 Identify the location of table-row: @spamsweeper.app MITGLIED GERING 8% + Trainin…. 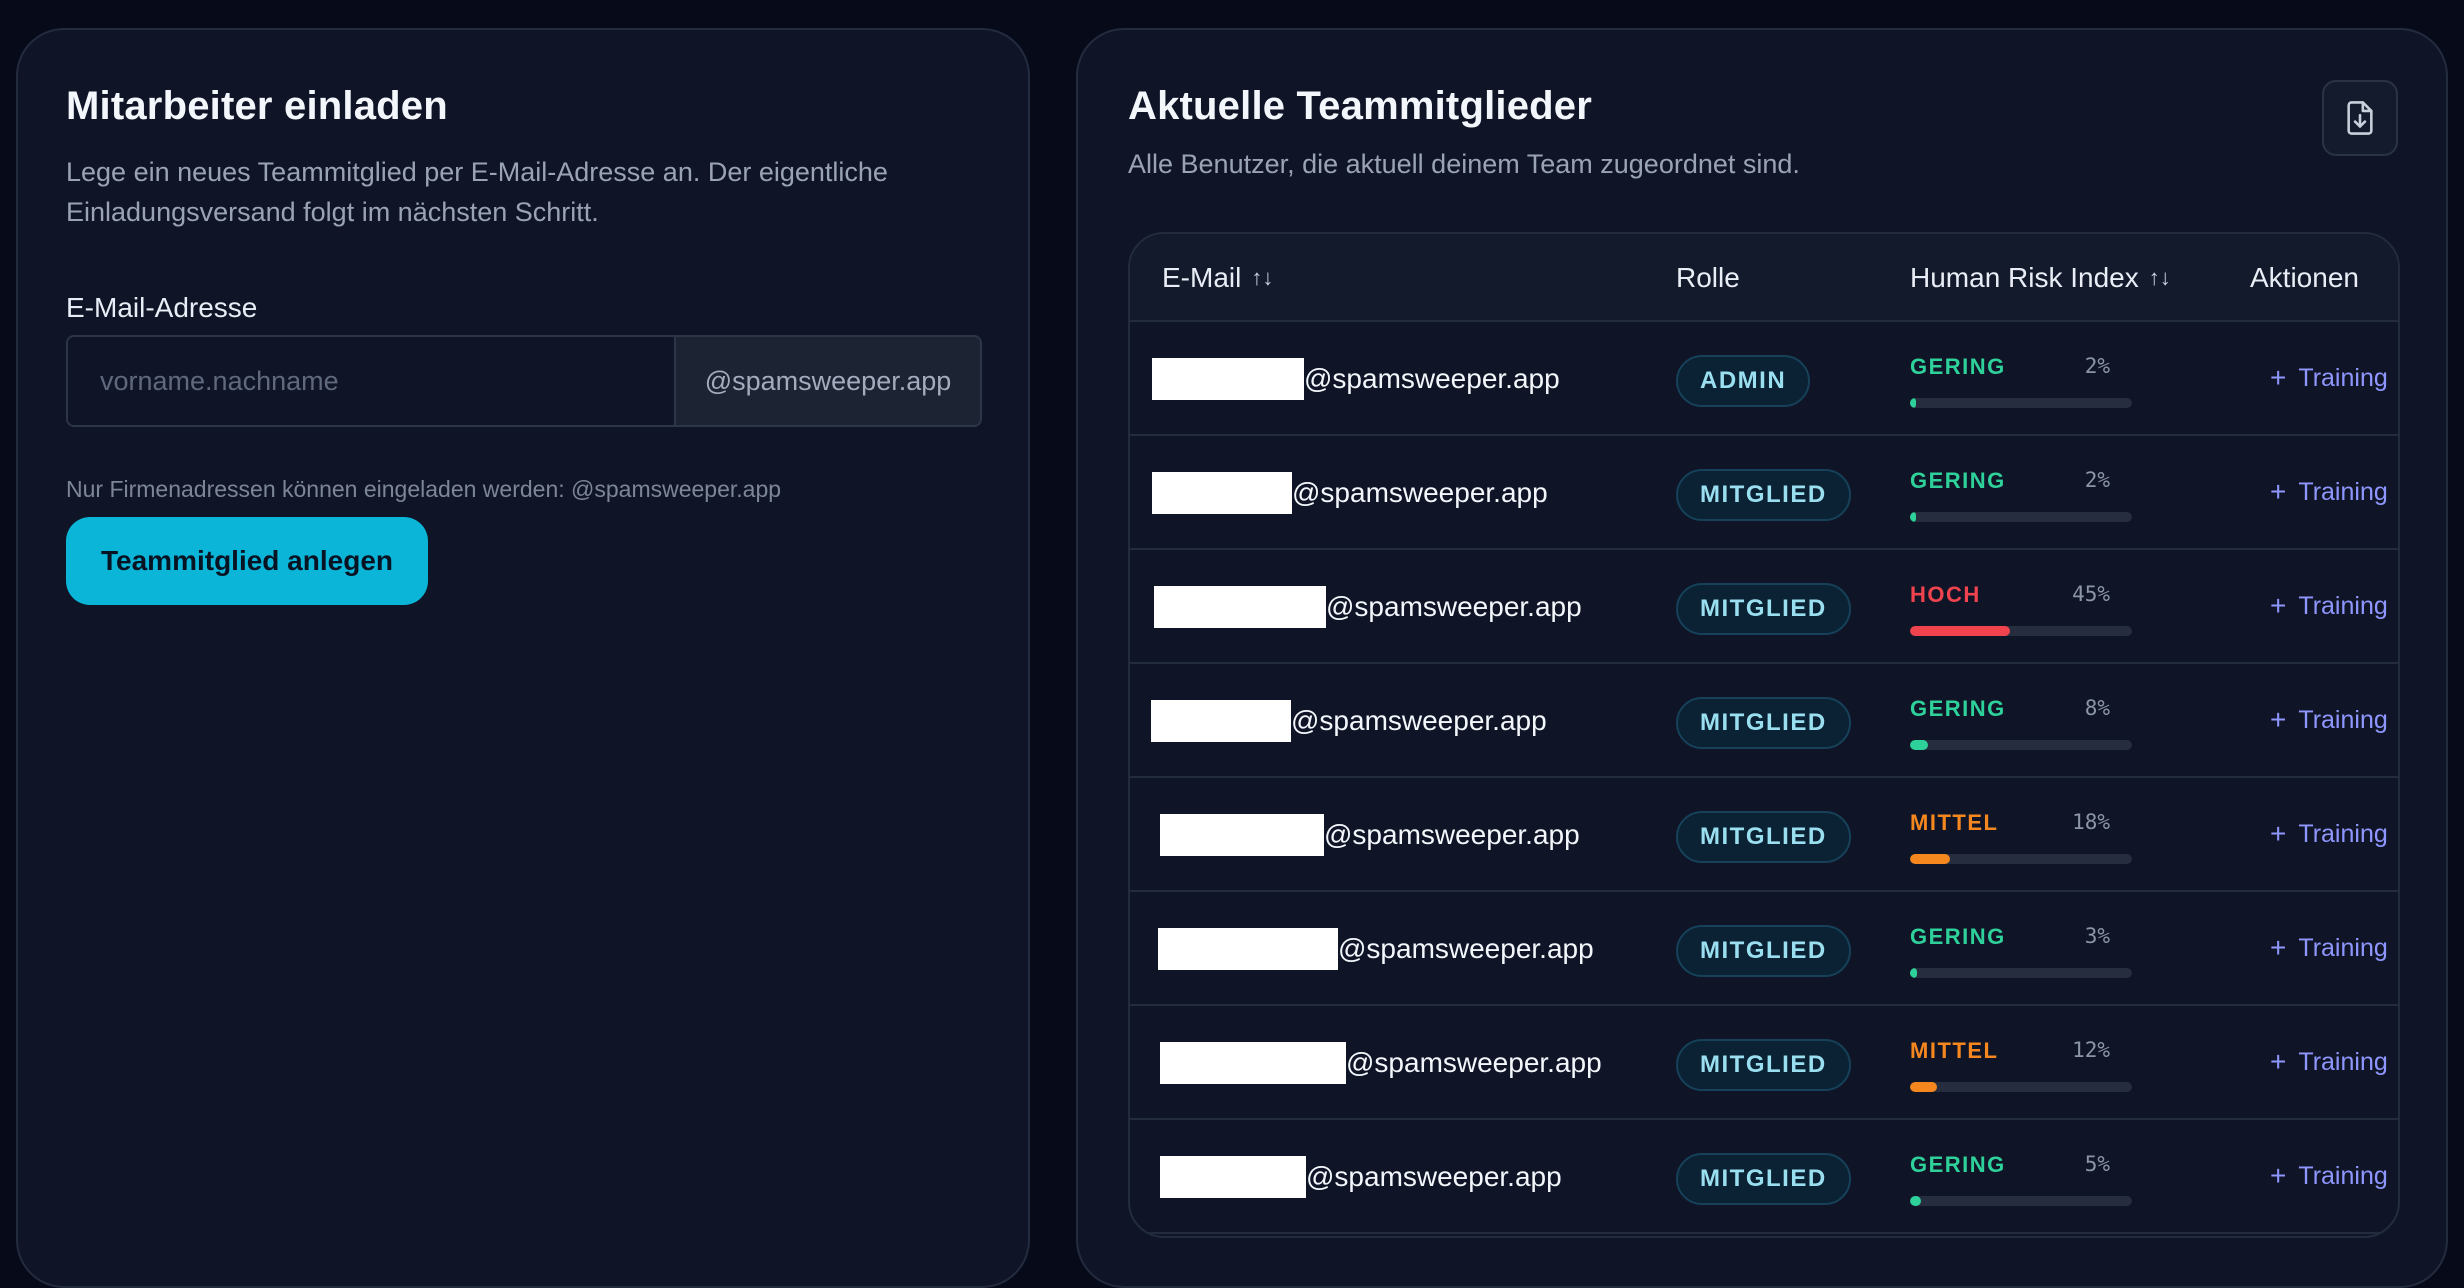
(1764, 721).